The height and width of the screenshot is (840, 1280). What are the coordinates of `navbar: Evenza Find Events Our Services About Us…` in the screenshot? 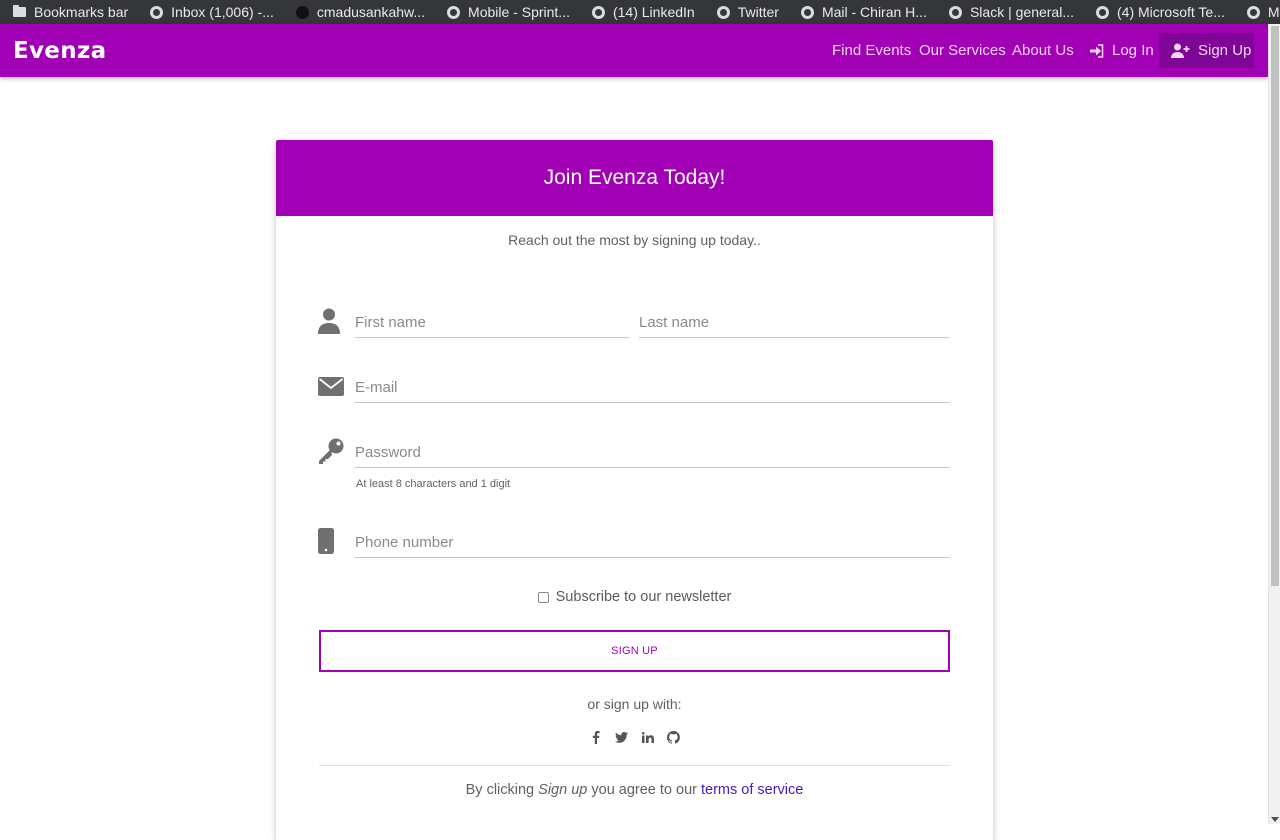 It's located at (634, 50).